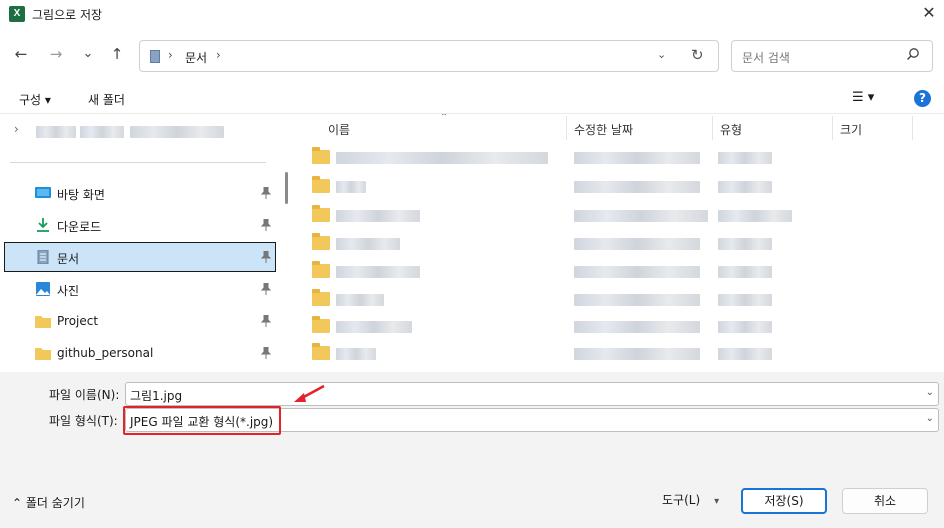  What do you see at coordinates (339, 130) in the screenshot?
I see `column-header-label: 이름` at bounding box center [339, 130].